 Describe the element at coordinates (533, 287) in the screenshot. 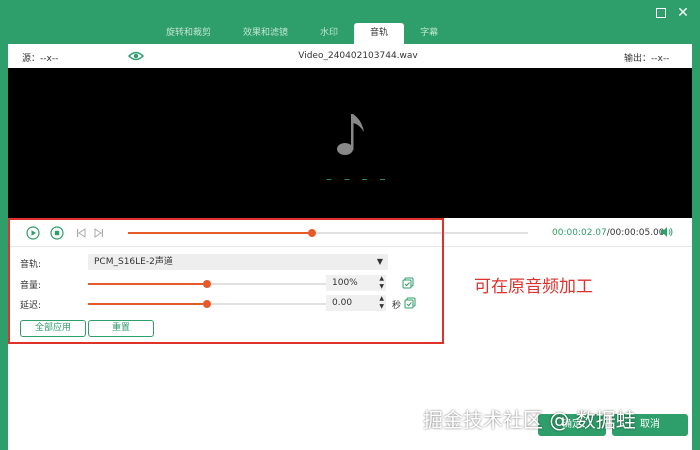

I see `annotation-text: 可在原音频加工` at that location.